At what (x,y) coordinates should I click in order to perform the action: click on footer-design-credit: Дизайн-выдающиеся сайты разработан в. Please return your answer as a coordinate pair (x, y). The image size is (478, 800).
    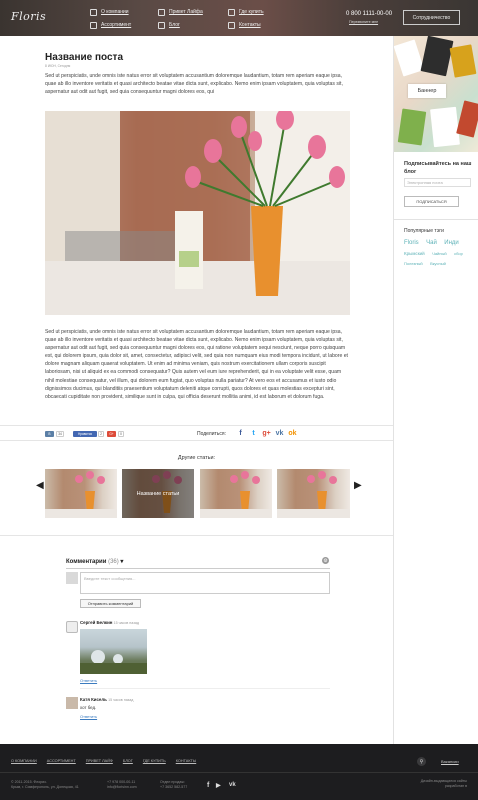
    Looking at the image, I should click on (439, 784).